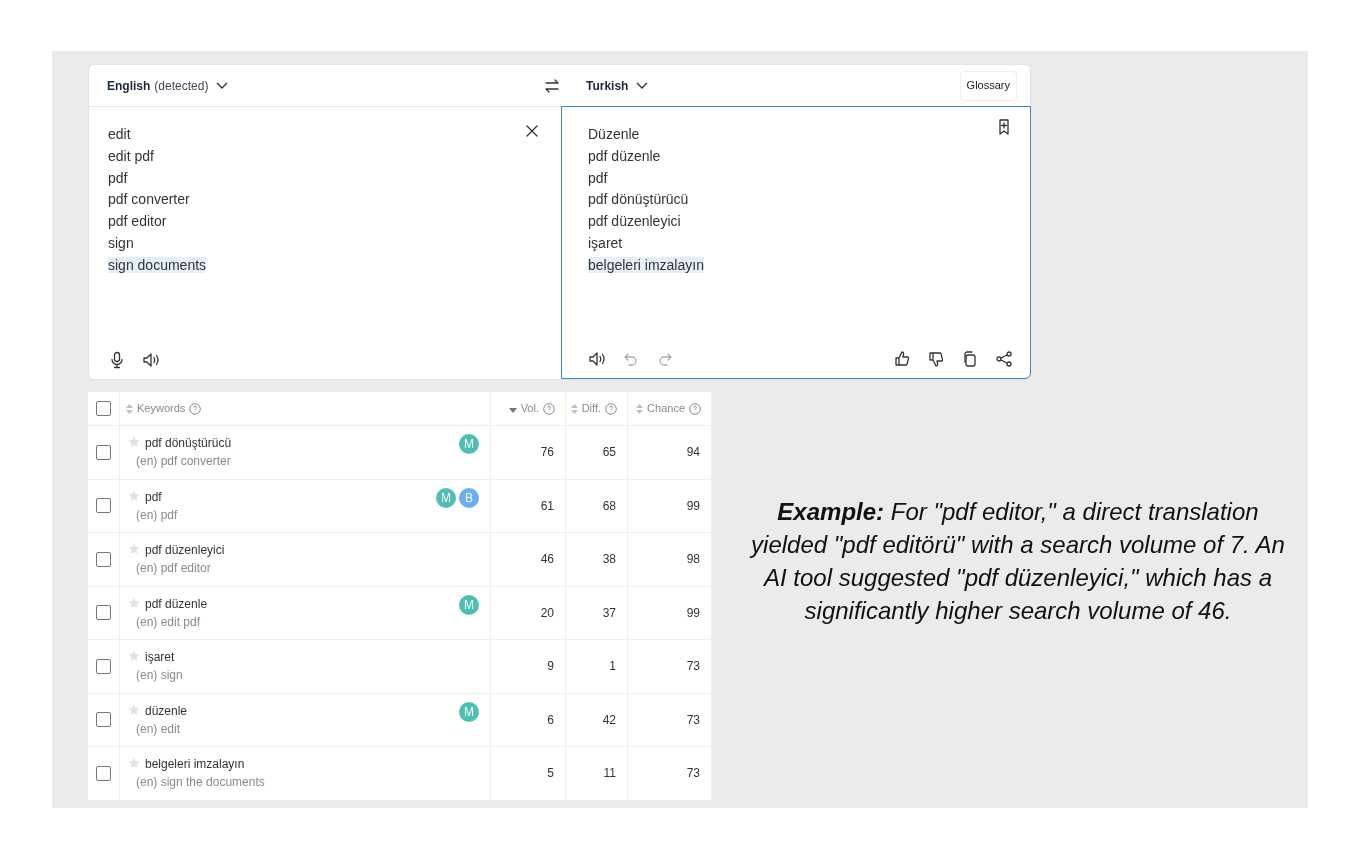  What do you see at coordinates (174, 568) in the screenshot?
I see `source-keyword-text: (en) pdf editor` at bounding box center [174, 568].